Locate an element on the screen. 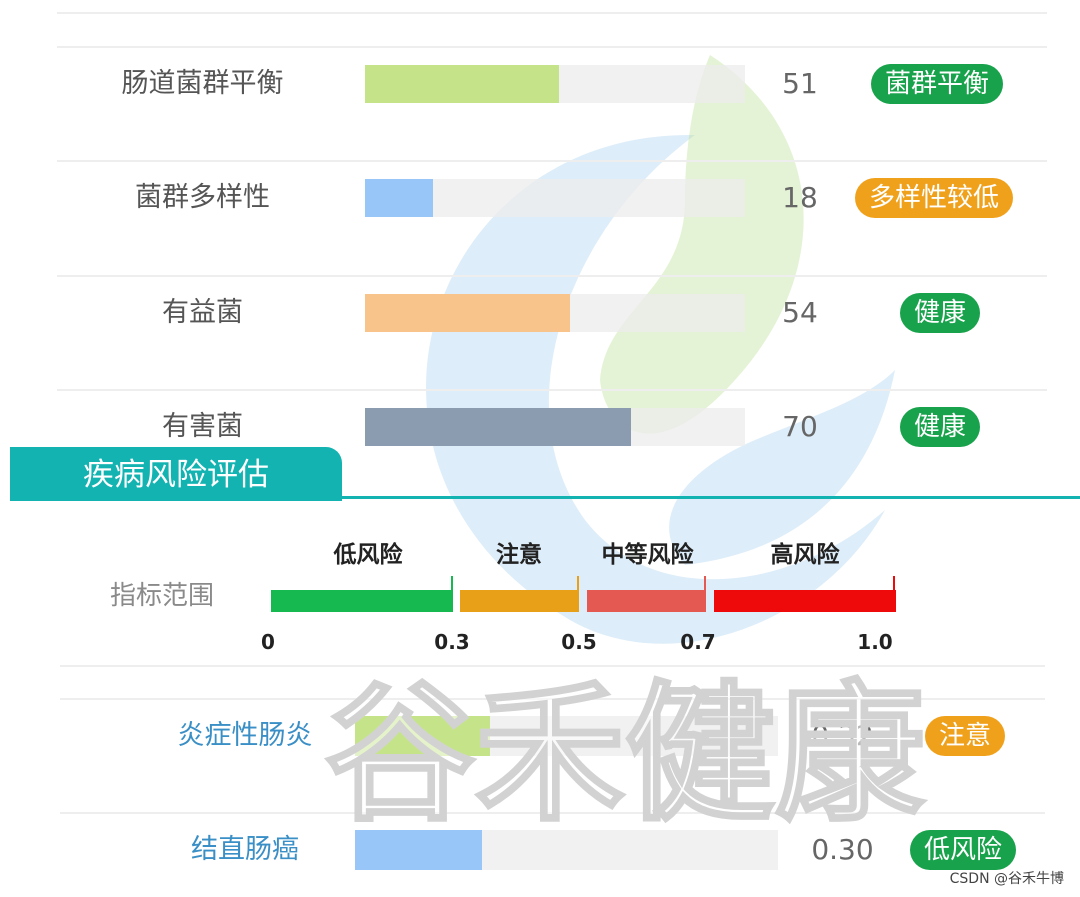 This screenshot has height=897, width=1080. status-badge: 低风险 is located at coordinates (963, 850).